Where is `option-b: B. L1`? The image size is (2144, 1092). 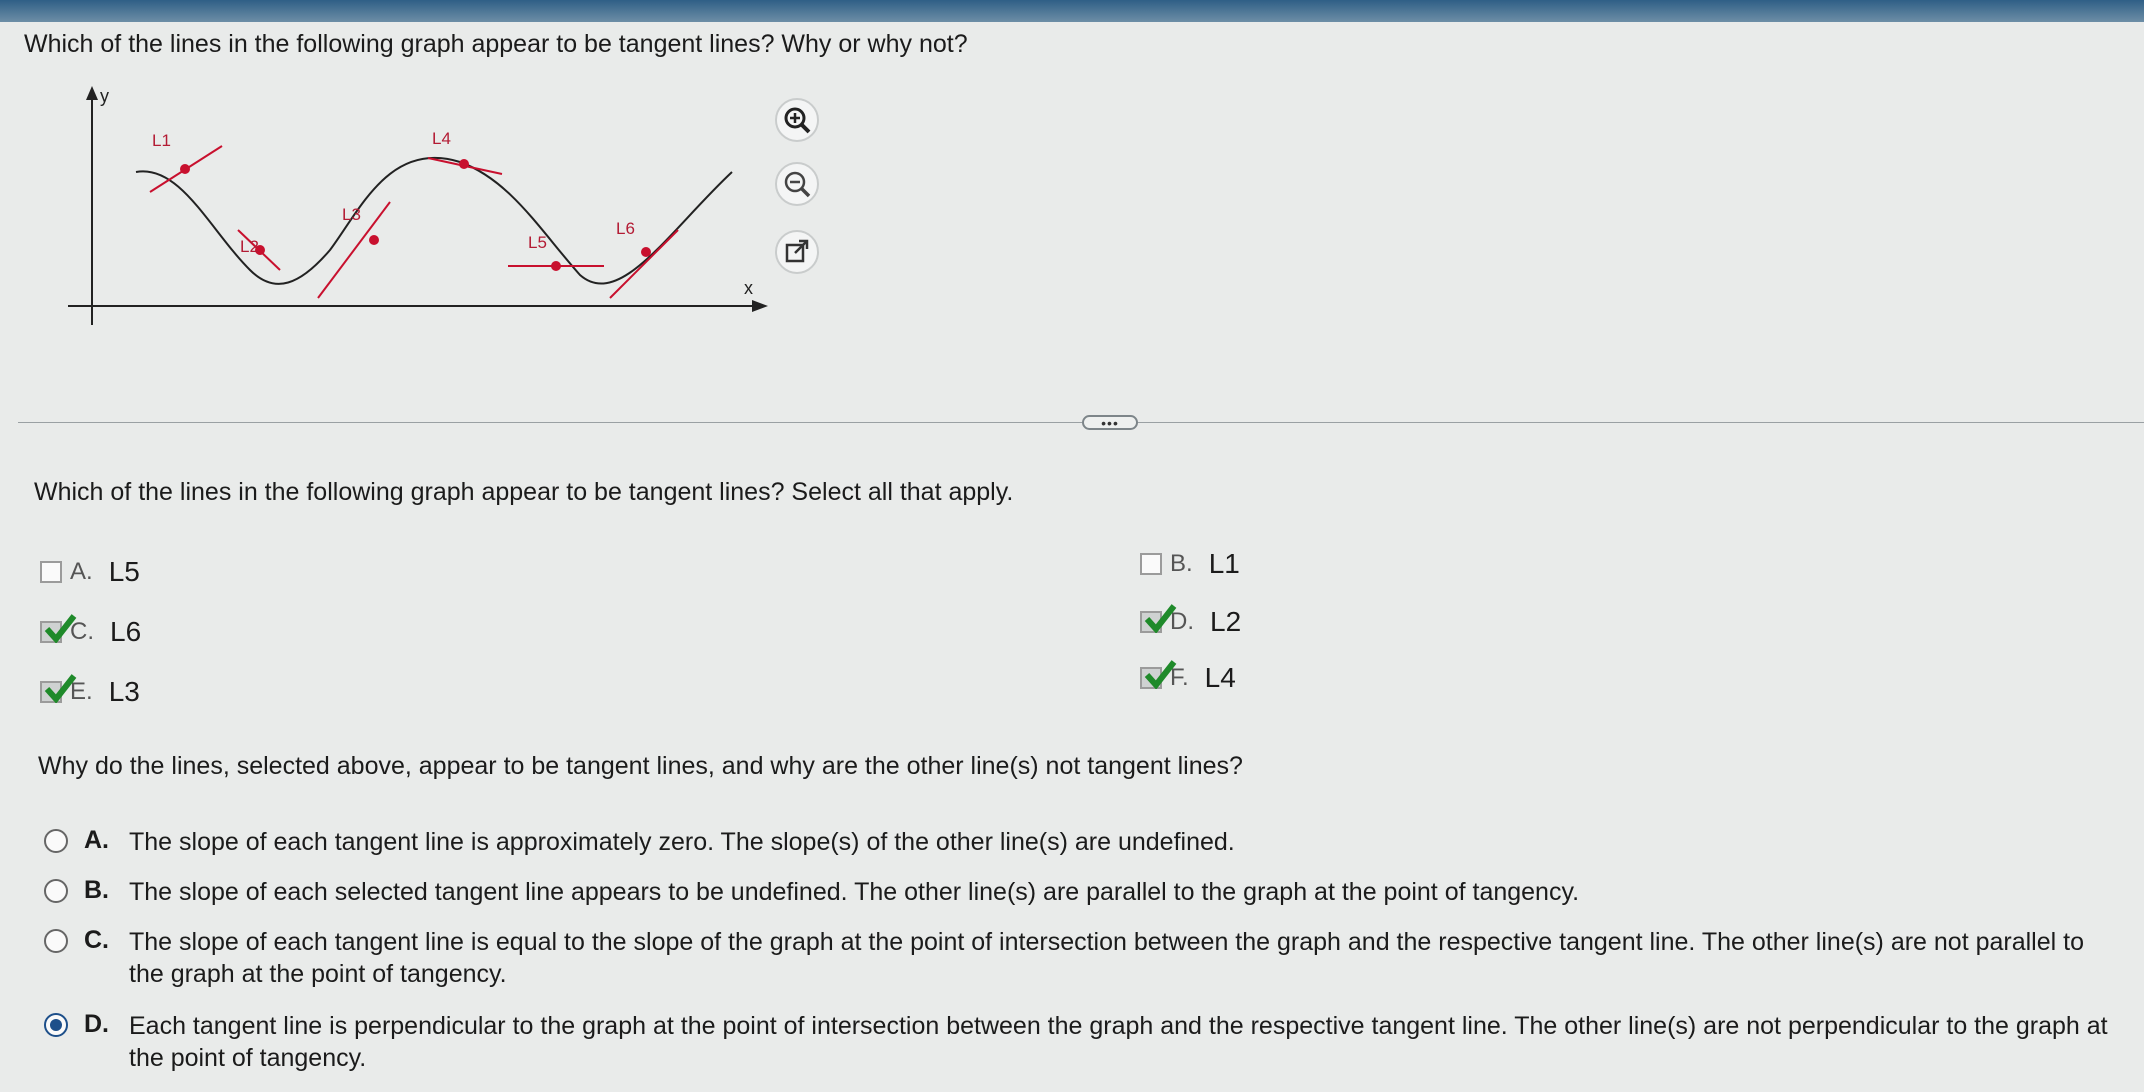
option-b: B. L1 is located at coordinates (1190, 564).